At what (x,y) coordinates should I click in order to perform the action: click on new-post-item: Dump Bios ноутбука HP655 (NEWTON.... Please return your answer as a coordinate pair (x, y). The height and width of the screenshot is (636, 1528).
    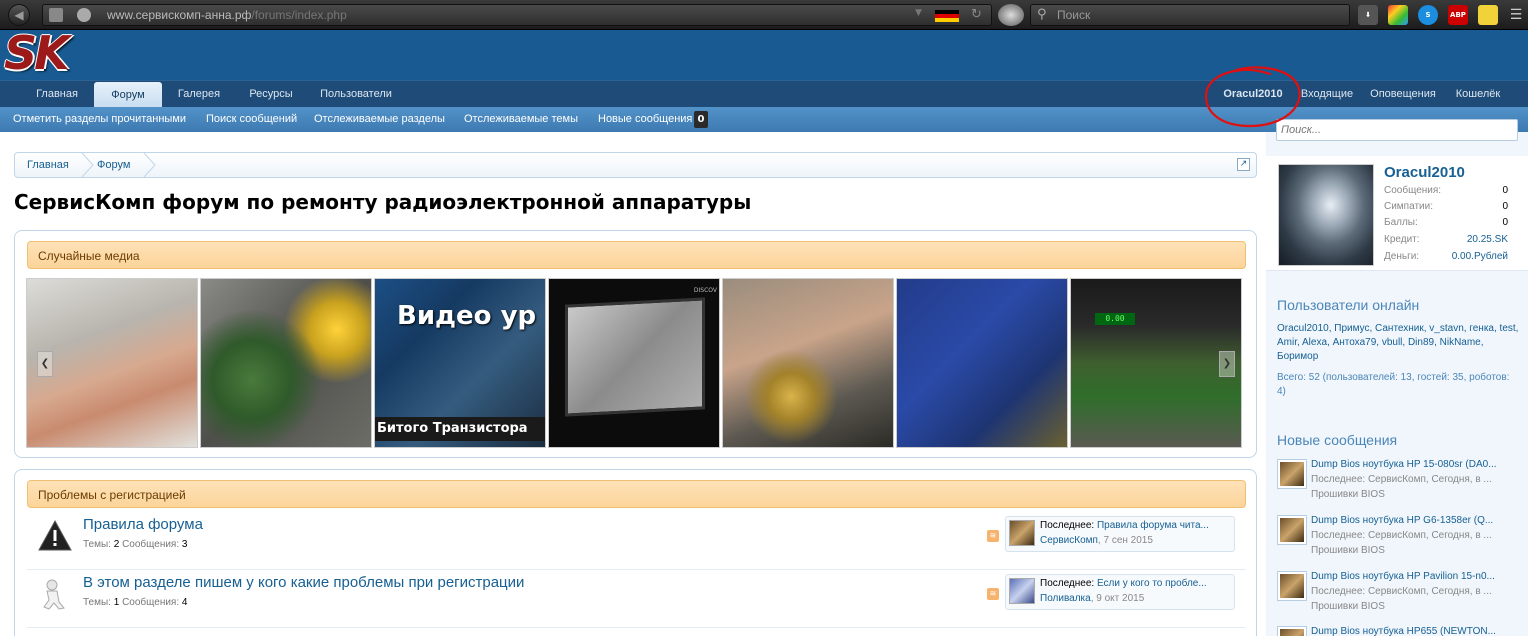
    Looking at the image, I should click on (1399, 631).